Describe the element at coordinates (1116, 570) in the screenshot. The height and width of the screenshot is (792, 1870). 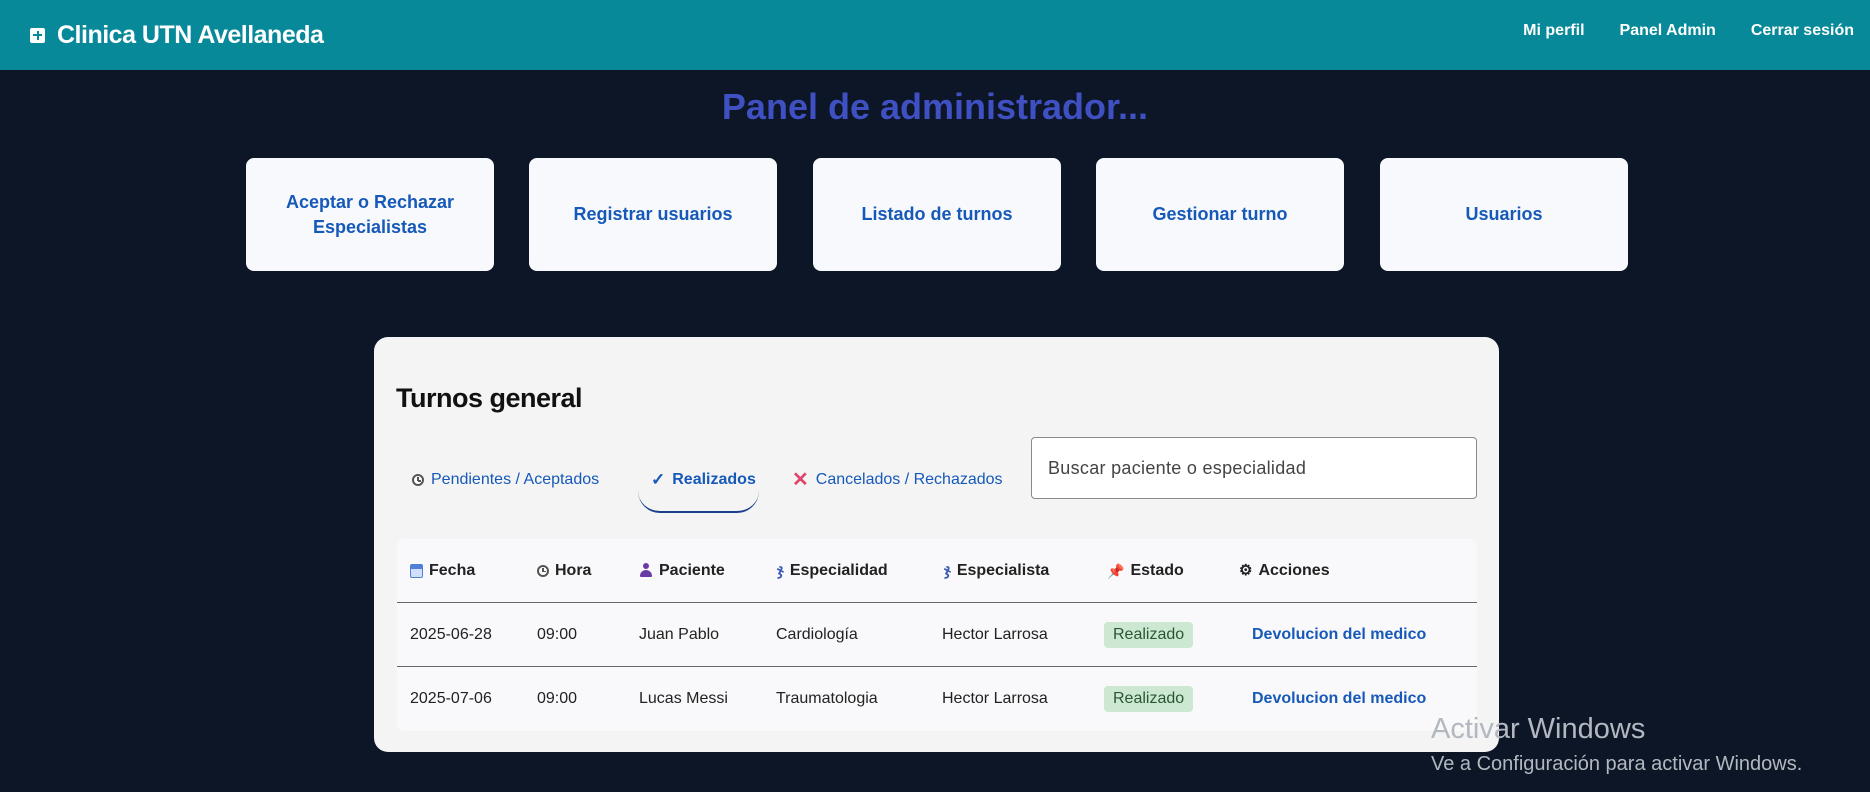
I see `pushpin-icon: 📌` at that location.